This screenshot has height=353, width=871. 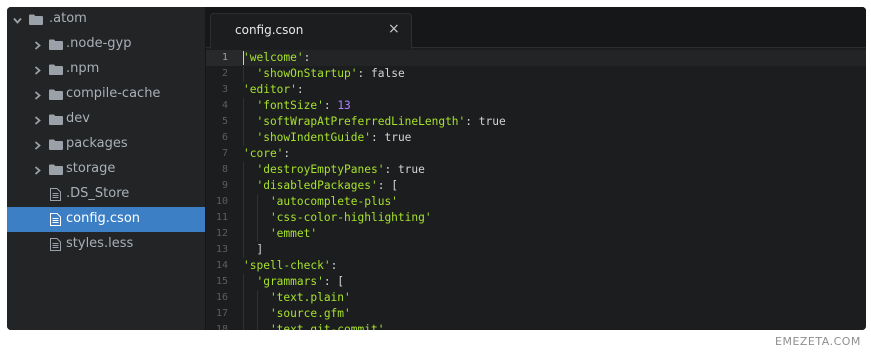 I want to click on line-number-gutter: 1 2 3 4 5 6 7 8 9 10 11 12 13 14 15 16 17 18, so click(x=224, y=190).